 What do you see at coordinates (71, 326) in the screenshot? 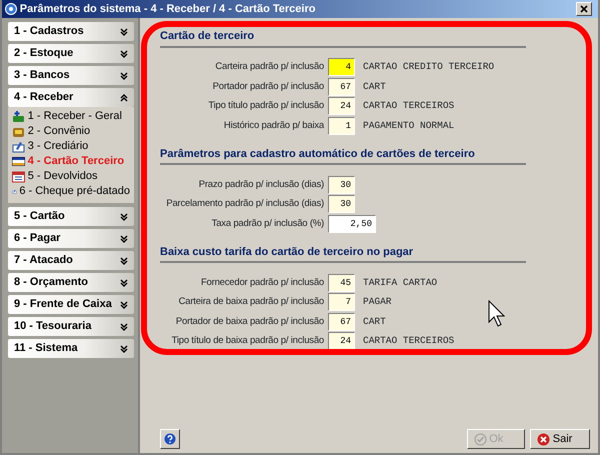
I see `group-header: 10 - Tesouraria` at bounding box center [71, 326].